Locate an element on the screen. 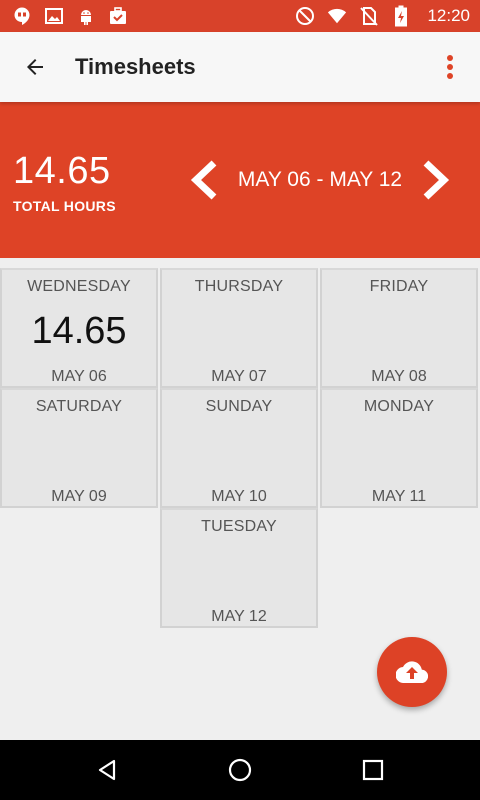 The width and height of the screenshot is (480, 800). more-vert-icon is located at coordinates (450, 67).